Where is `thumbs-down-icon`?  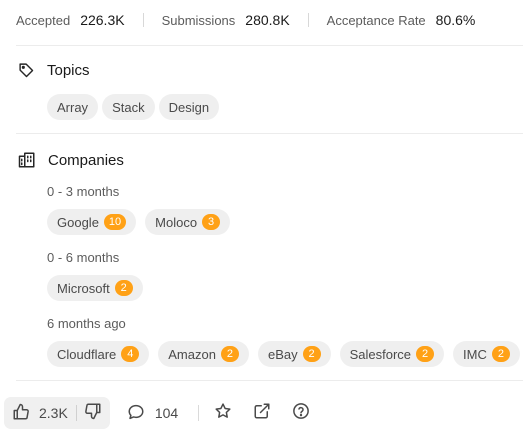 thumbs-down-icon is located at coordinates (93, 413).